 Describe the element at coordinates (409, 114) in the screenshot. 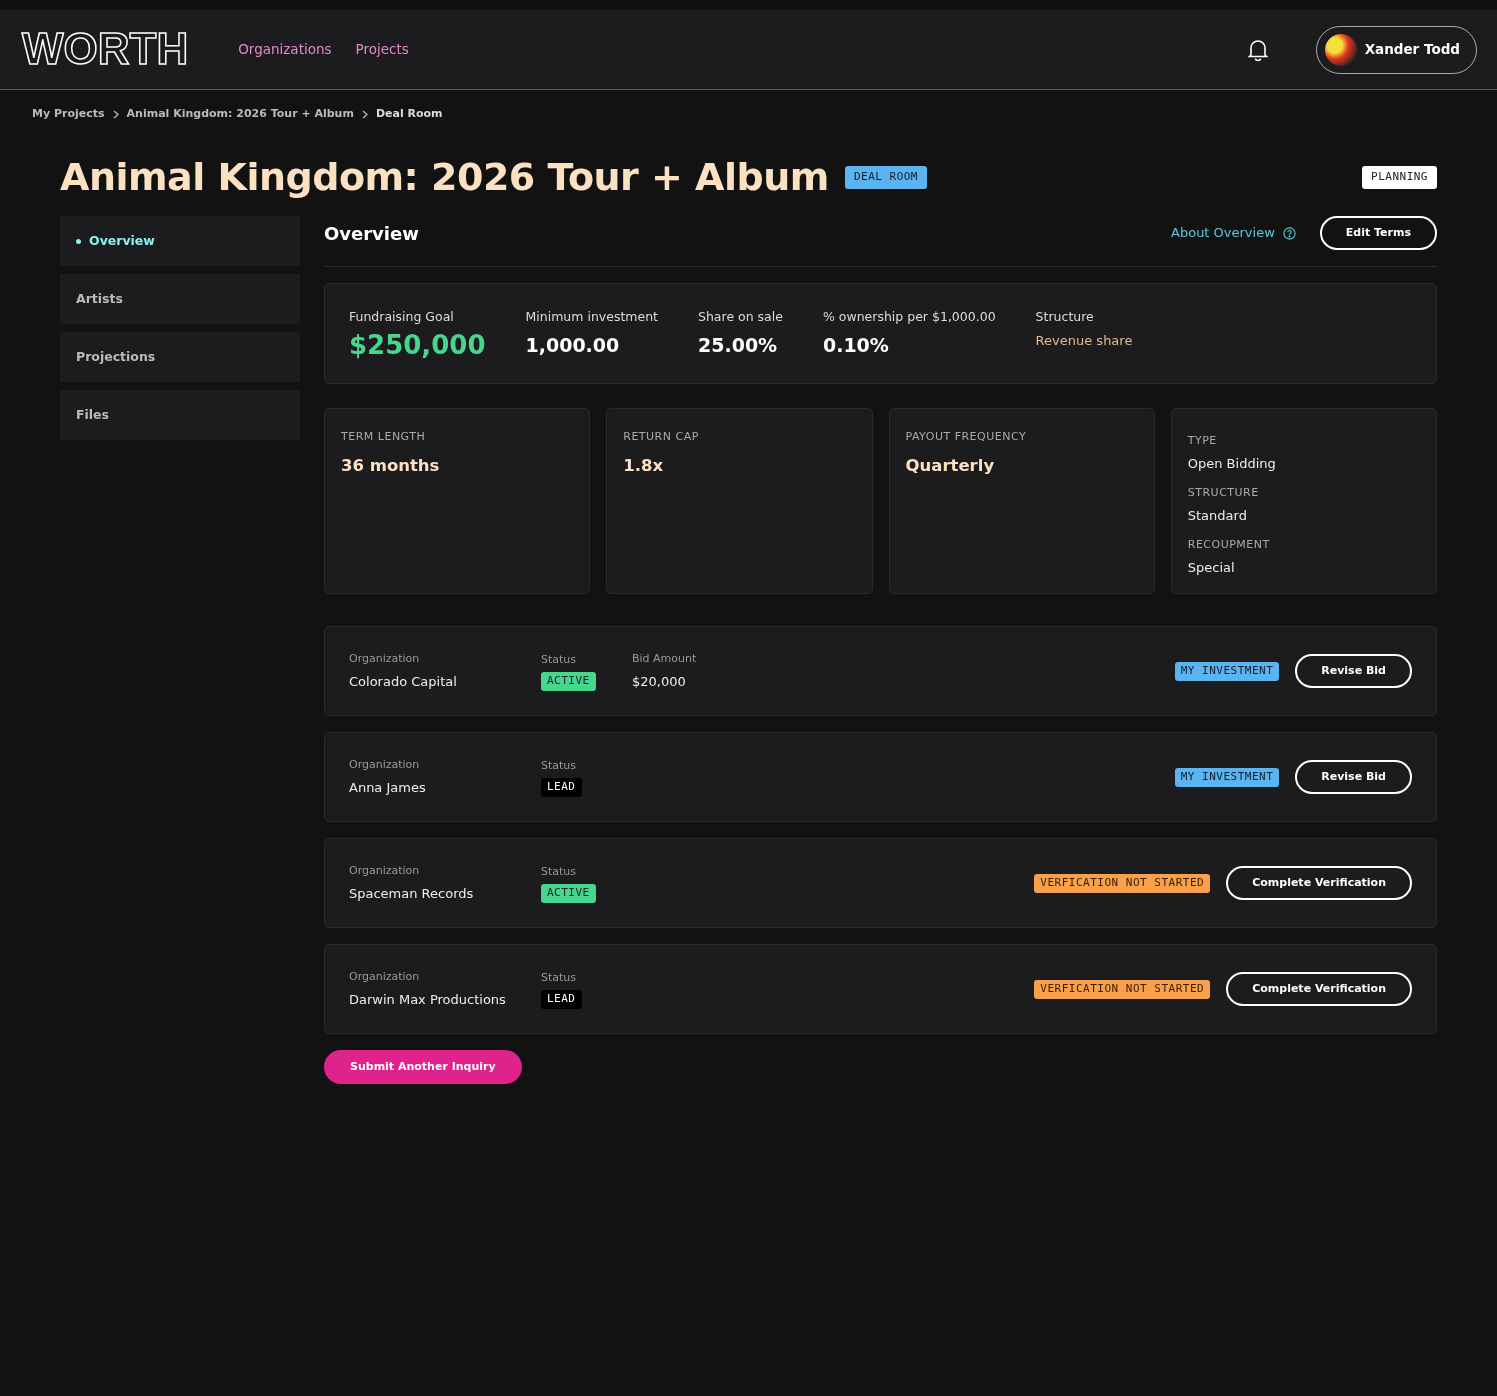

I see `breadcrumb-link: Deal Room` at that location.